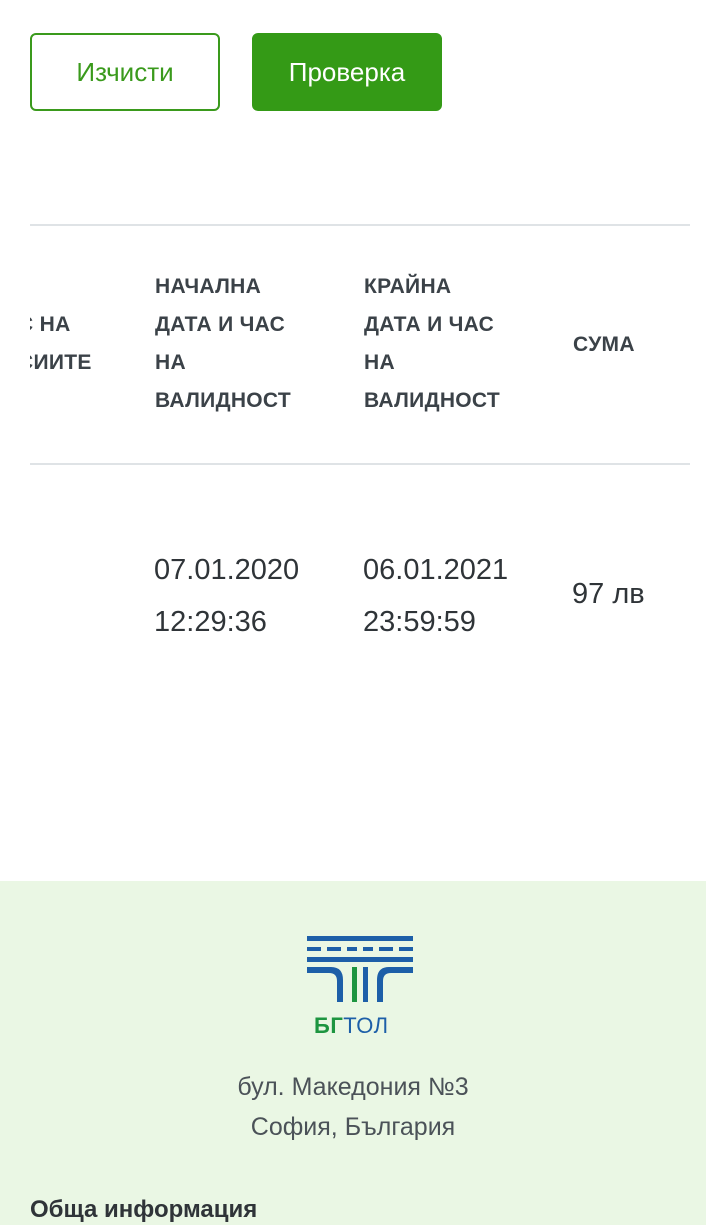  Describe the element at coordinates (408, 286) in the screenshot. I see `header-line: КРАЙНА` at that location.